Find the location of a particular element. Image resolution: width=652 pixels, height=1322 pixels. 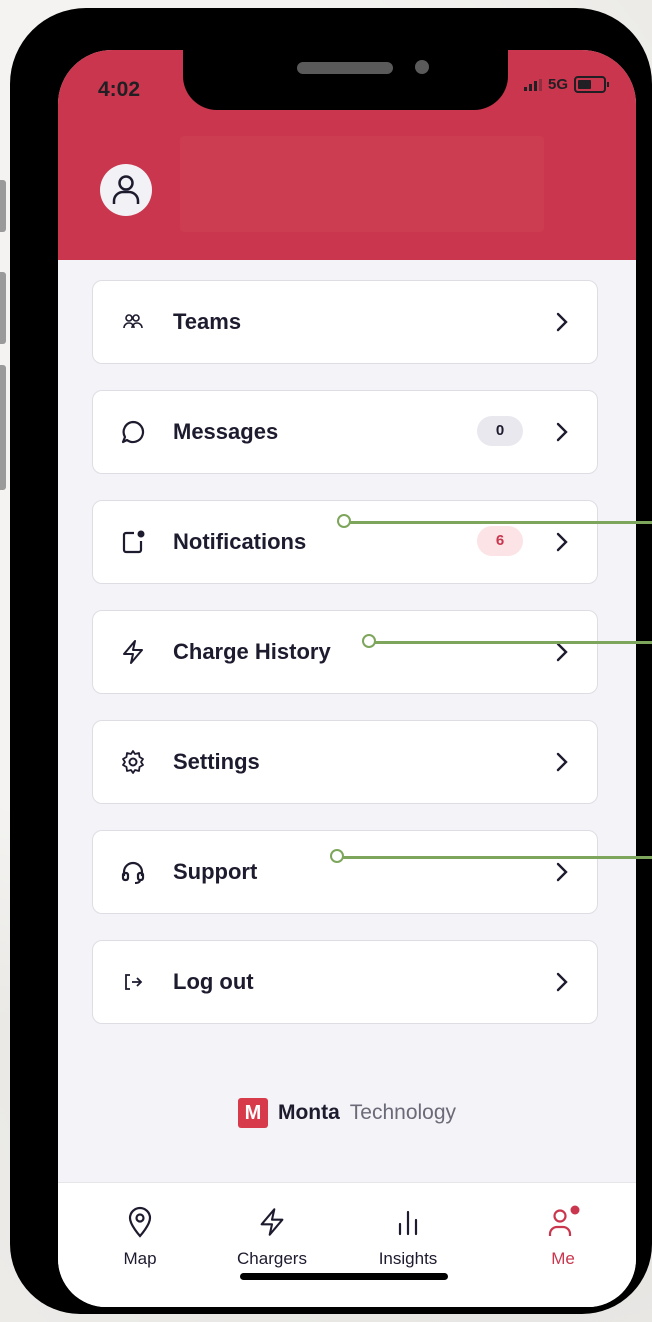

charge-history-callout-line is located at coordinates (511, 642).